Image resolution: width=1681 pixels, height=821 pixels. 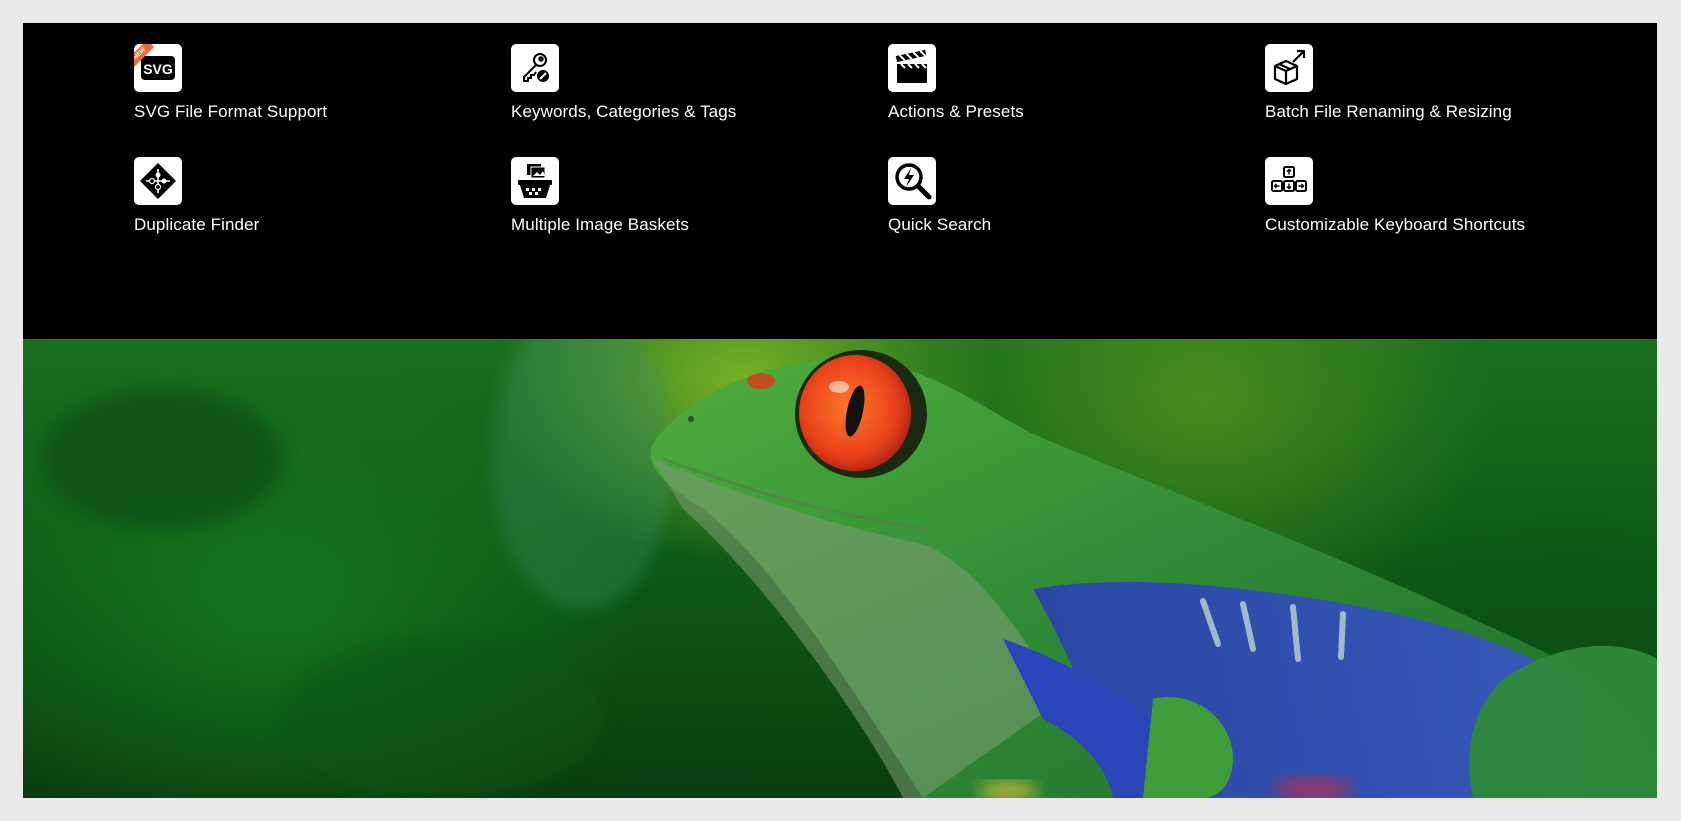 What do you see at coordinates (231, 111) in the screenshot?
I see `feature-label: SVG File Format Support` at bounding box center [231, 111].